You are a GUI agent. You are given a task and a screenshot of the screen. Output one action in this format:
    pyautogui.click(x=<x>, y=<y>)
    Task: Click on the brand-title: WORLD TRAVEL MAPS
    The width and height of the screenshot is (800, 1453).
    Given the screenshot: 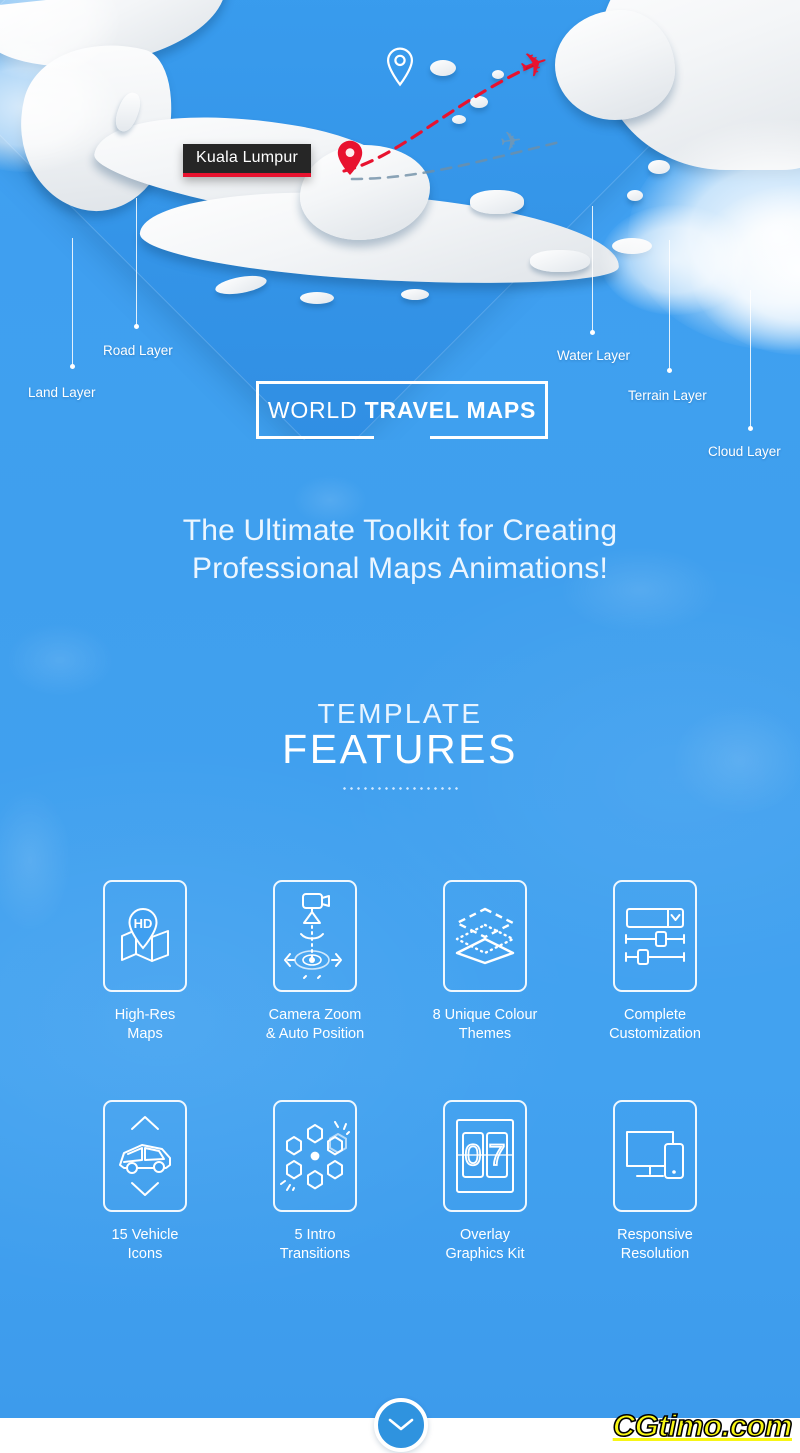 What is the action you would take?
    pyautogui.click(x=402, y=410)
    